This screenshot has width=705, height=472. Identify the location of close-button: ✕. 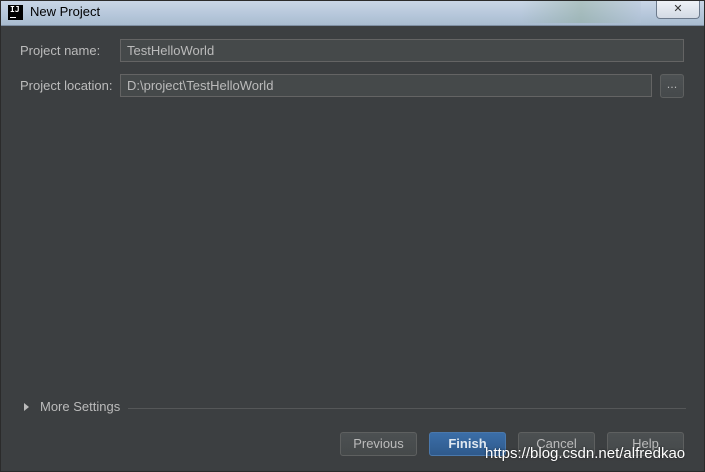
(678, 10).